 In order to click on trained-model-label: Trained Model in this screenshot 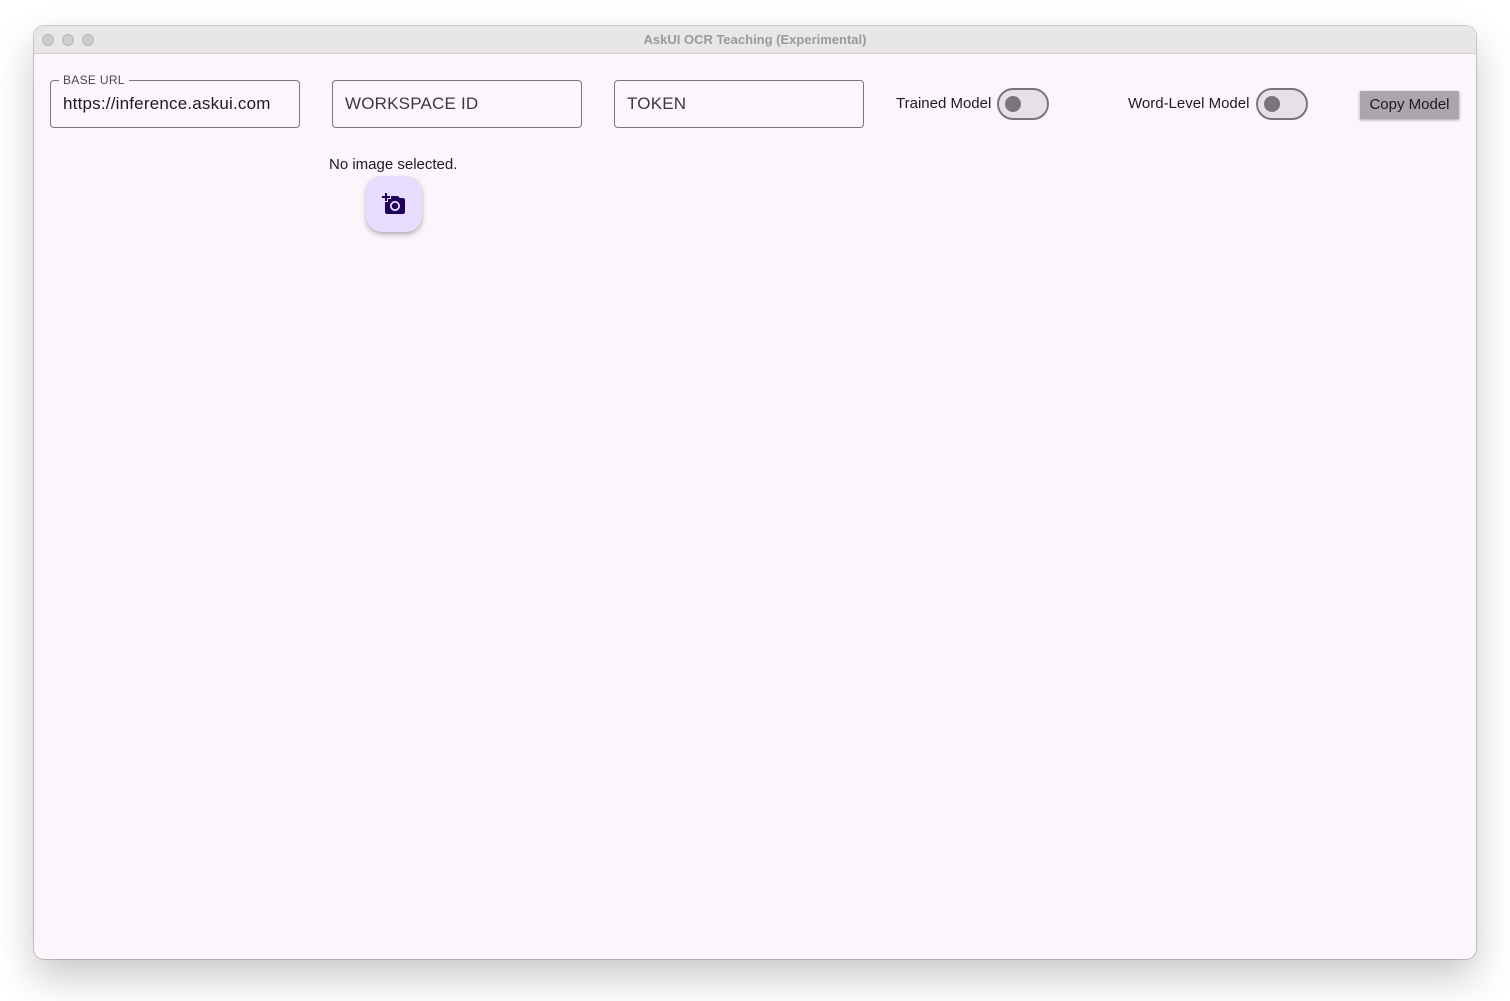, I will do `click(944, 103)`.